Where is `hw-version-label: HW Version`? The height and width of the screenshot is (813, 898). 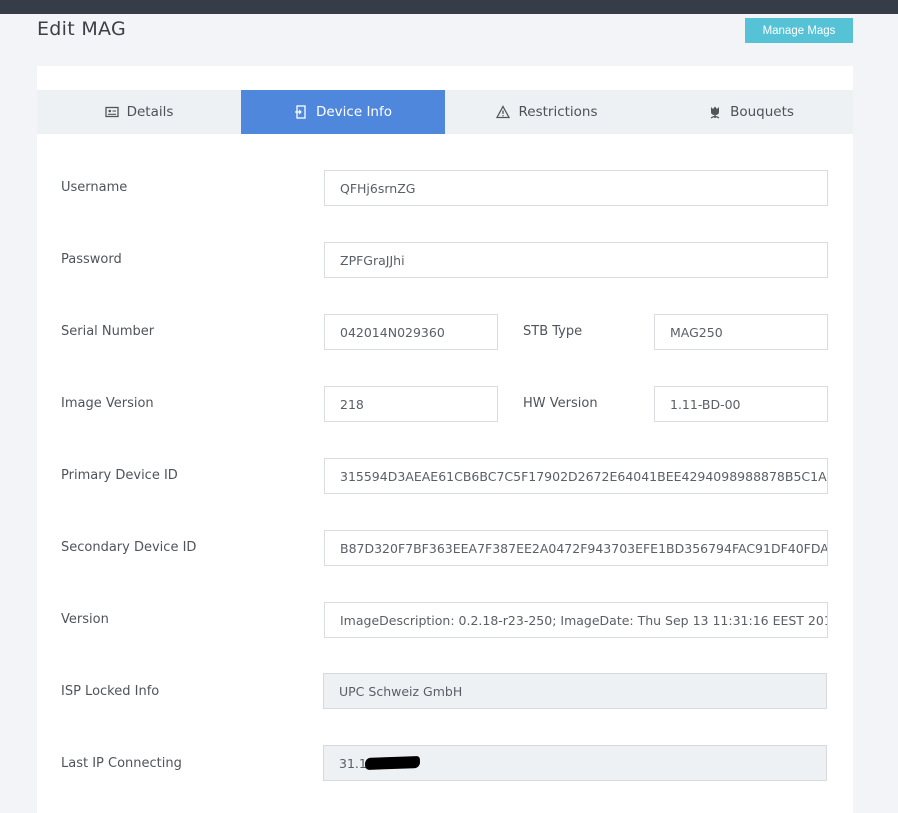
hw-version-label: HW Version is located at coordinates (560, 403).